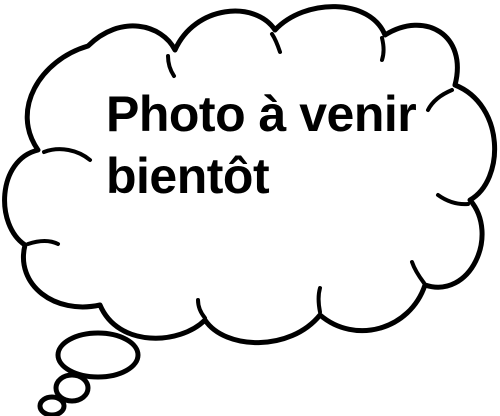 This screenshot has width=500, height=416. What do you see at coordinates (261, 114) in the screenshot?
I see `placeholder-text-line-1: Photo à venir` at bounding box center [261, 114].